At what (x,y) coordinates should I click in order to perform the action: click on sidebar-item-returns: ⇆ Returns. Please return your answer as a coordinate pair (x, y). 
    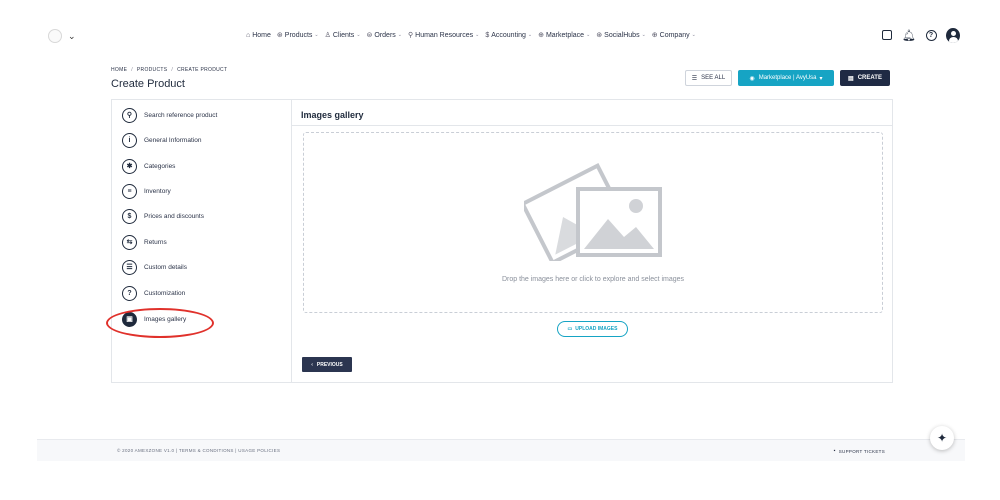
    Looking at the image, I should click on (144, 242).